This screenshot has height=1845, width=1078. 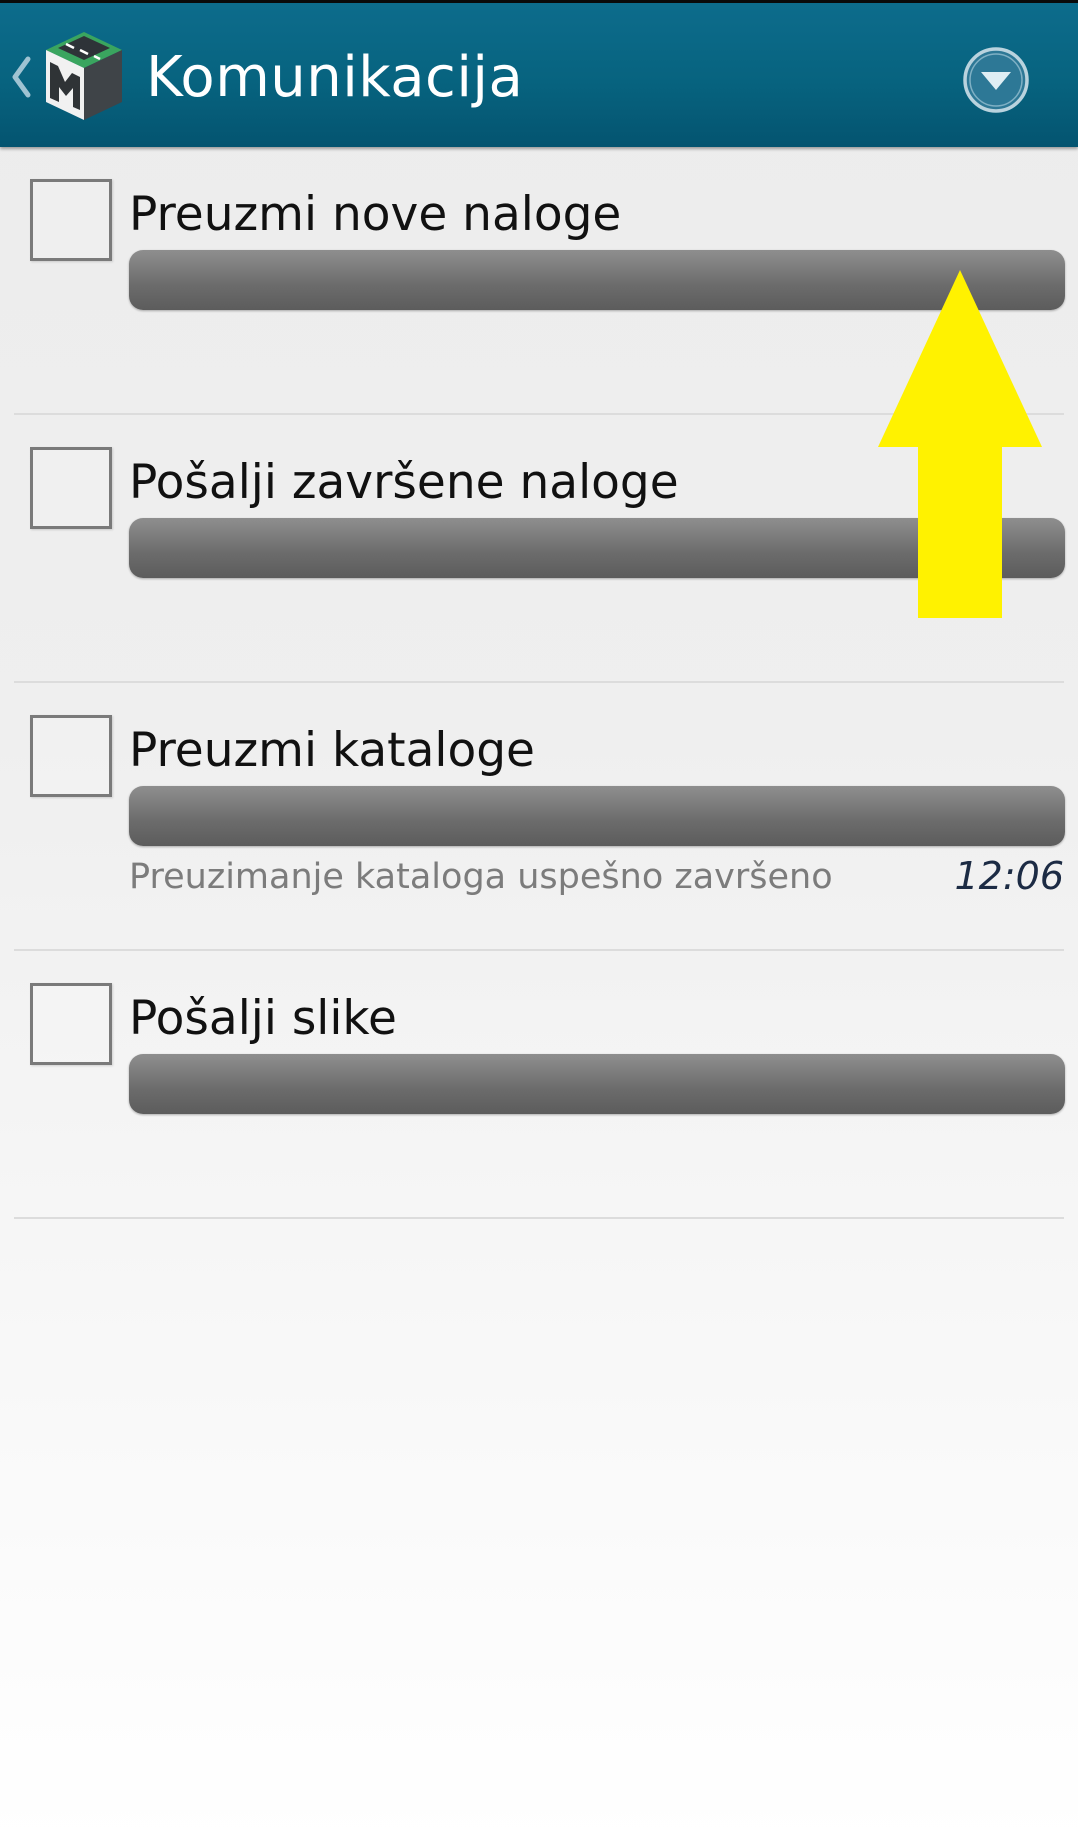 I want to click on list-item: Pošalji završene naloge, so click(x=539, y=549).